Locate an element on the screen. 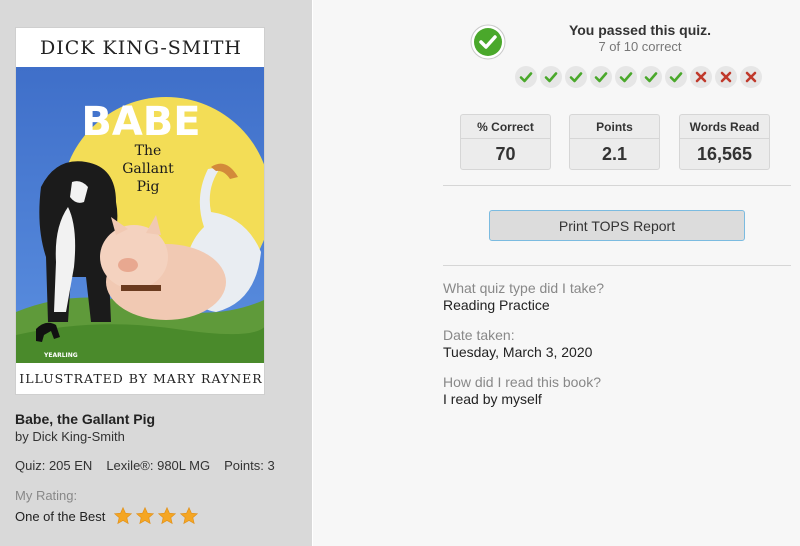 The height and width of the screenshot is (546, 800). print-tops-report-button: Print TOPS Report is located at coordinates (617, 225).